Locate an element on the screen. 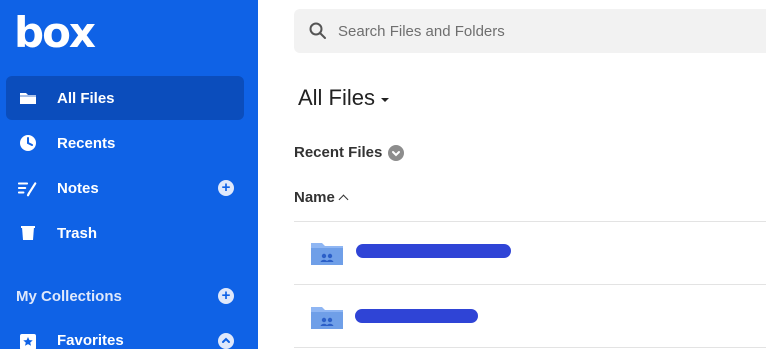 This screenshot has width=766, height=349. name-column-header: Name is located at coordinates (321, 197).